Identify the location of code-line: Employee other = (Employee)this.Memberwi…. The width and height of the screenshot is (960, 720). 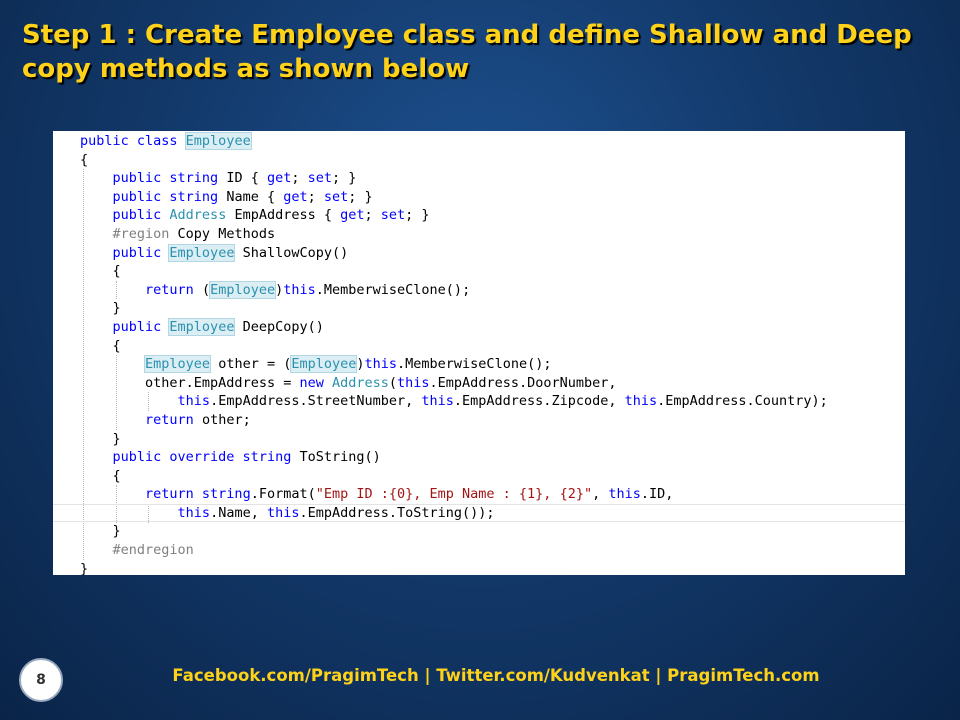
(479, 364).